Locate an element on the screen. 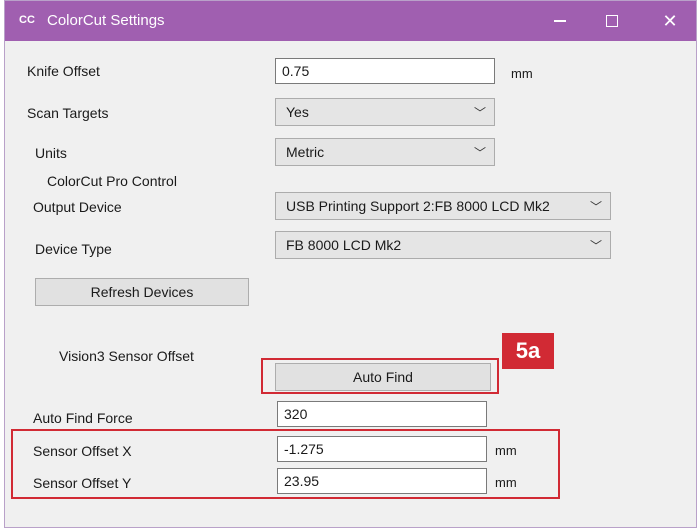 This screenshot has width=697, height=531. close-button: ✕ is located at coordinates (670, 21).